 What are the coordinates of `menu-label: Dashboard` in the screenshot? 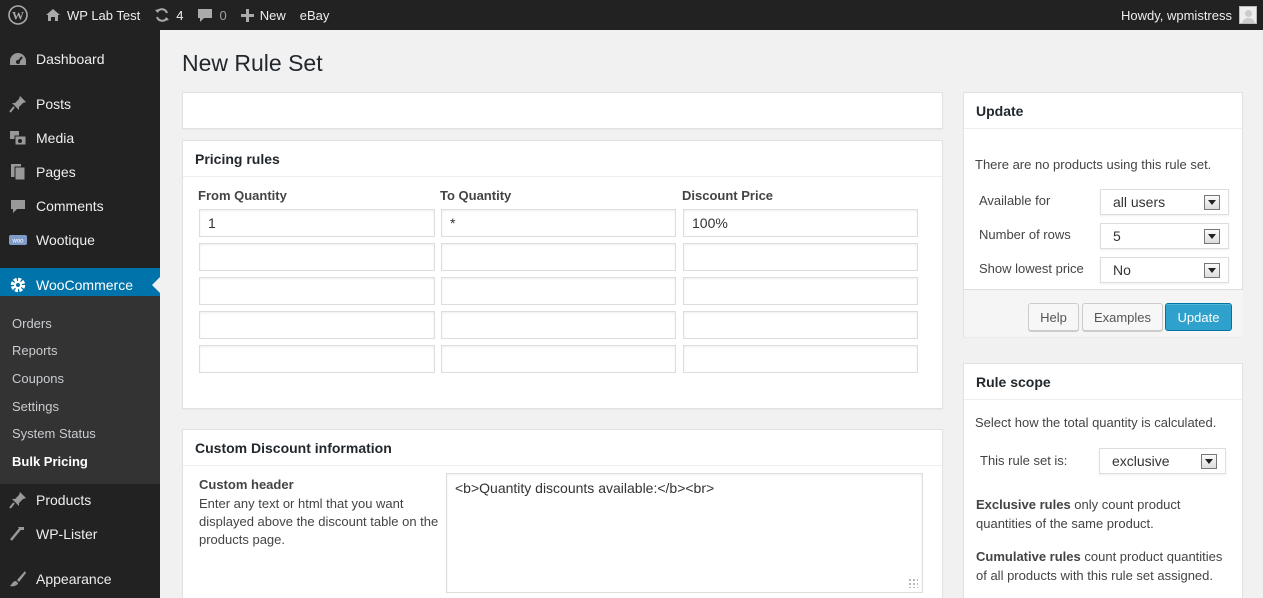 It's located at (70, 59).